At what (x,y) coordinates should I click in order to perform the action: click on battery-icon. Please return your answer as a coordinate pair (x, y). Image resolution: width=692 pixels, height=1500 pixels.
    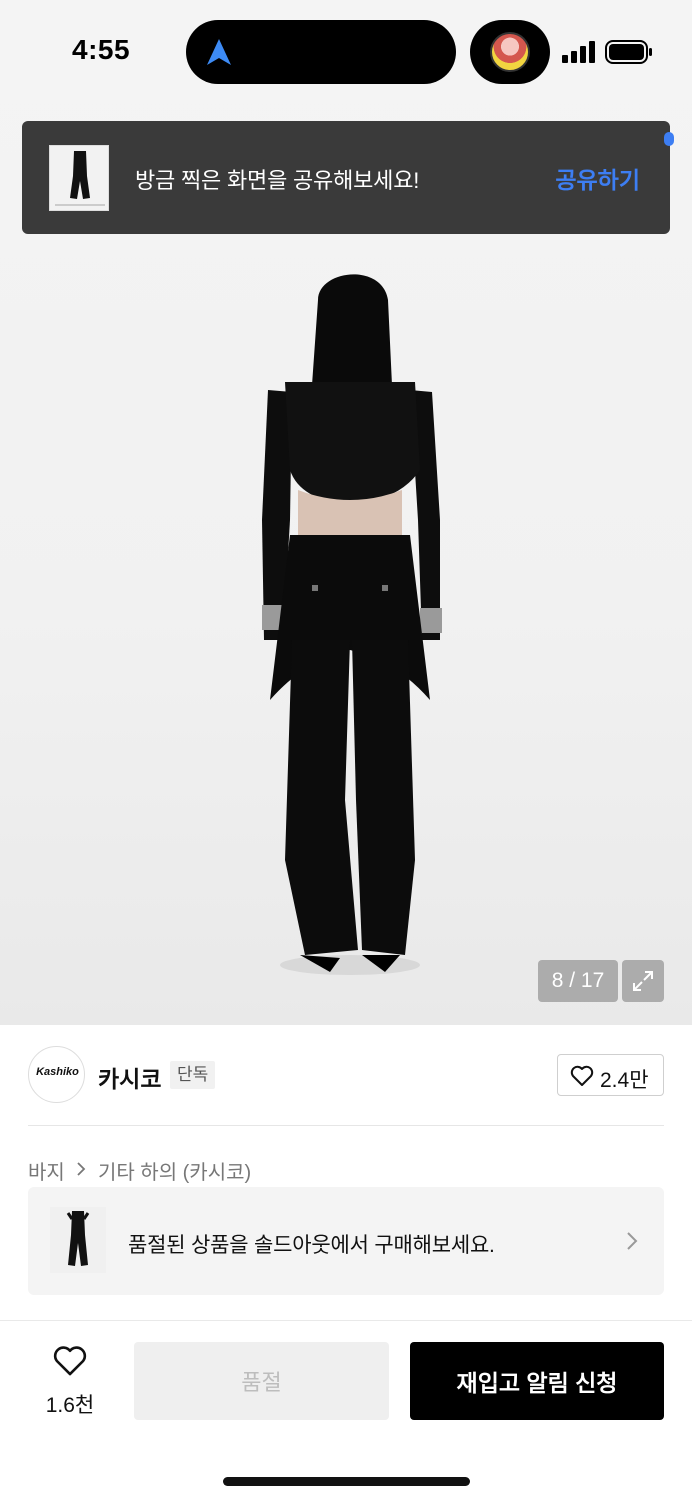
    Looking at the image, I should click on (628, 52).